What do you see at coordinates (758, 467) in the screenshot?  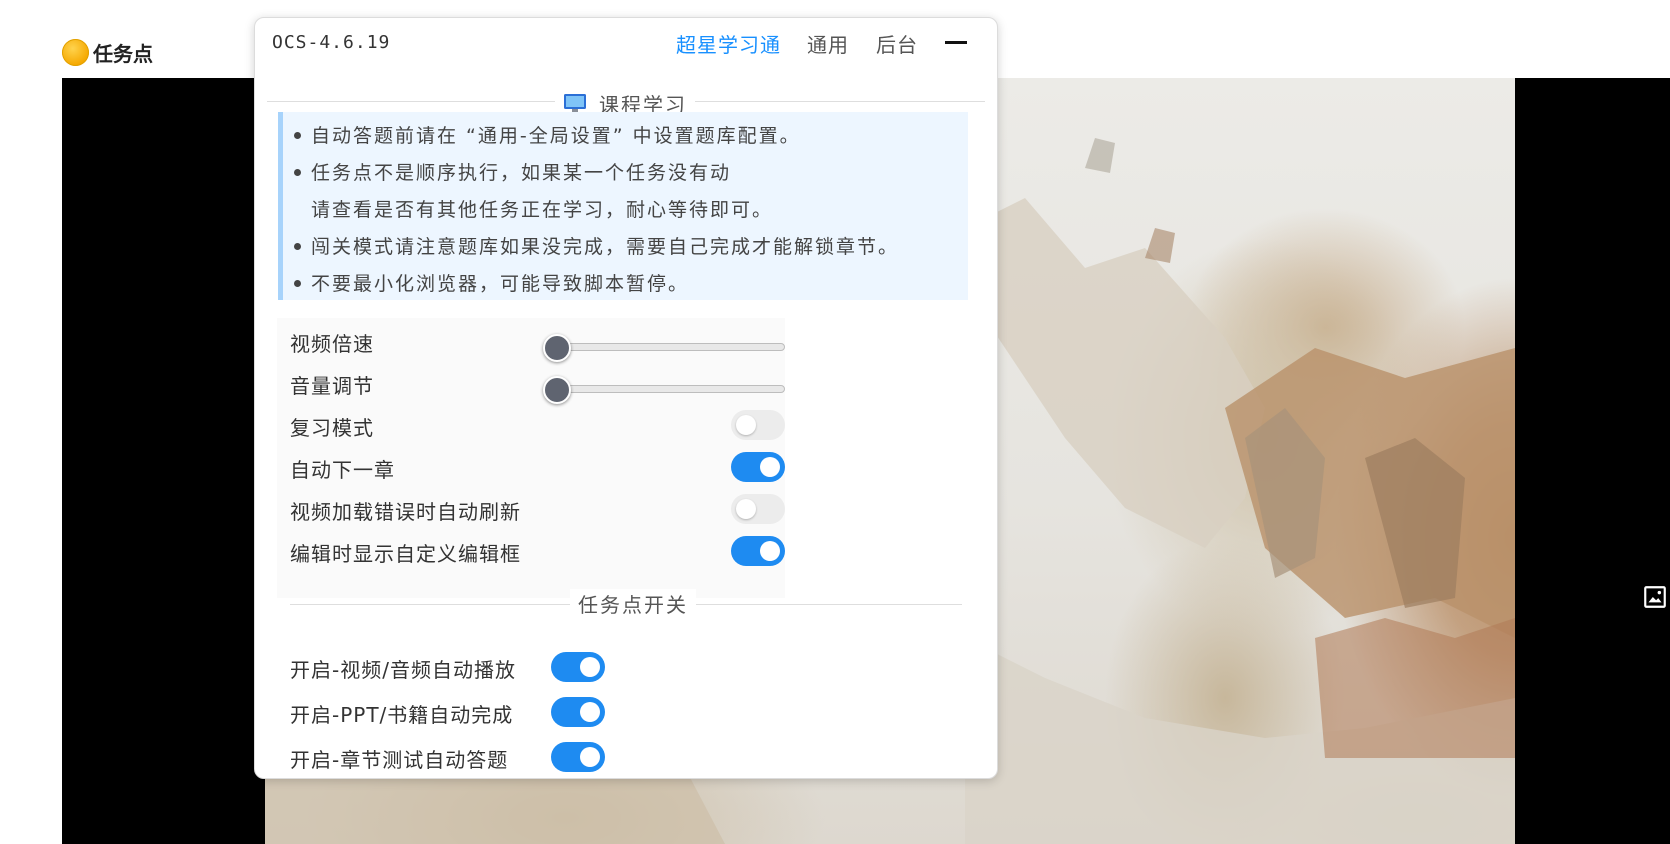 I see `auto-next-chapter-toggle` at bounding box center [758, 467].